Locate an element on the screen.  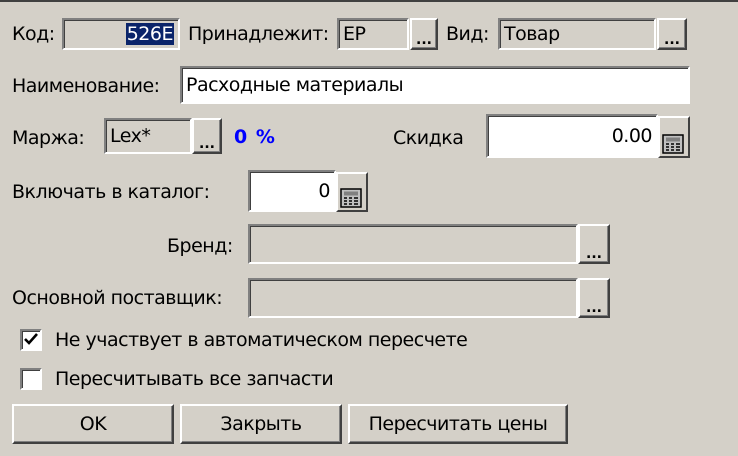
checkmark-icon is located at coordinates (31, 339).